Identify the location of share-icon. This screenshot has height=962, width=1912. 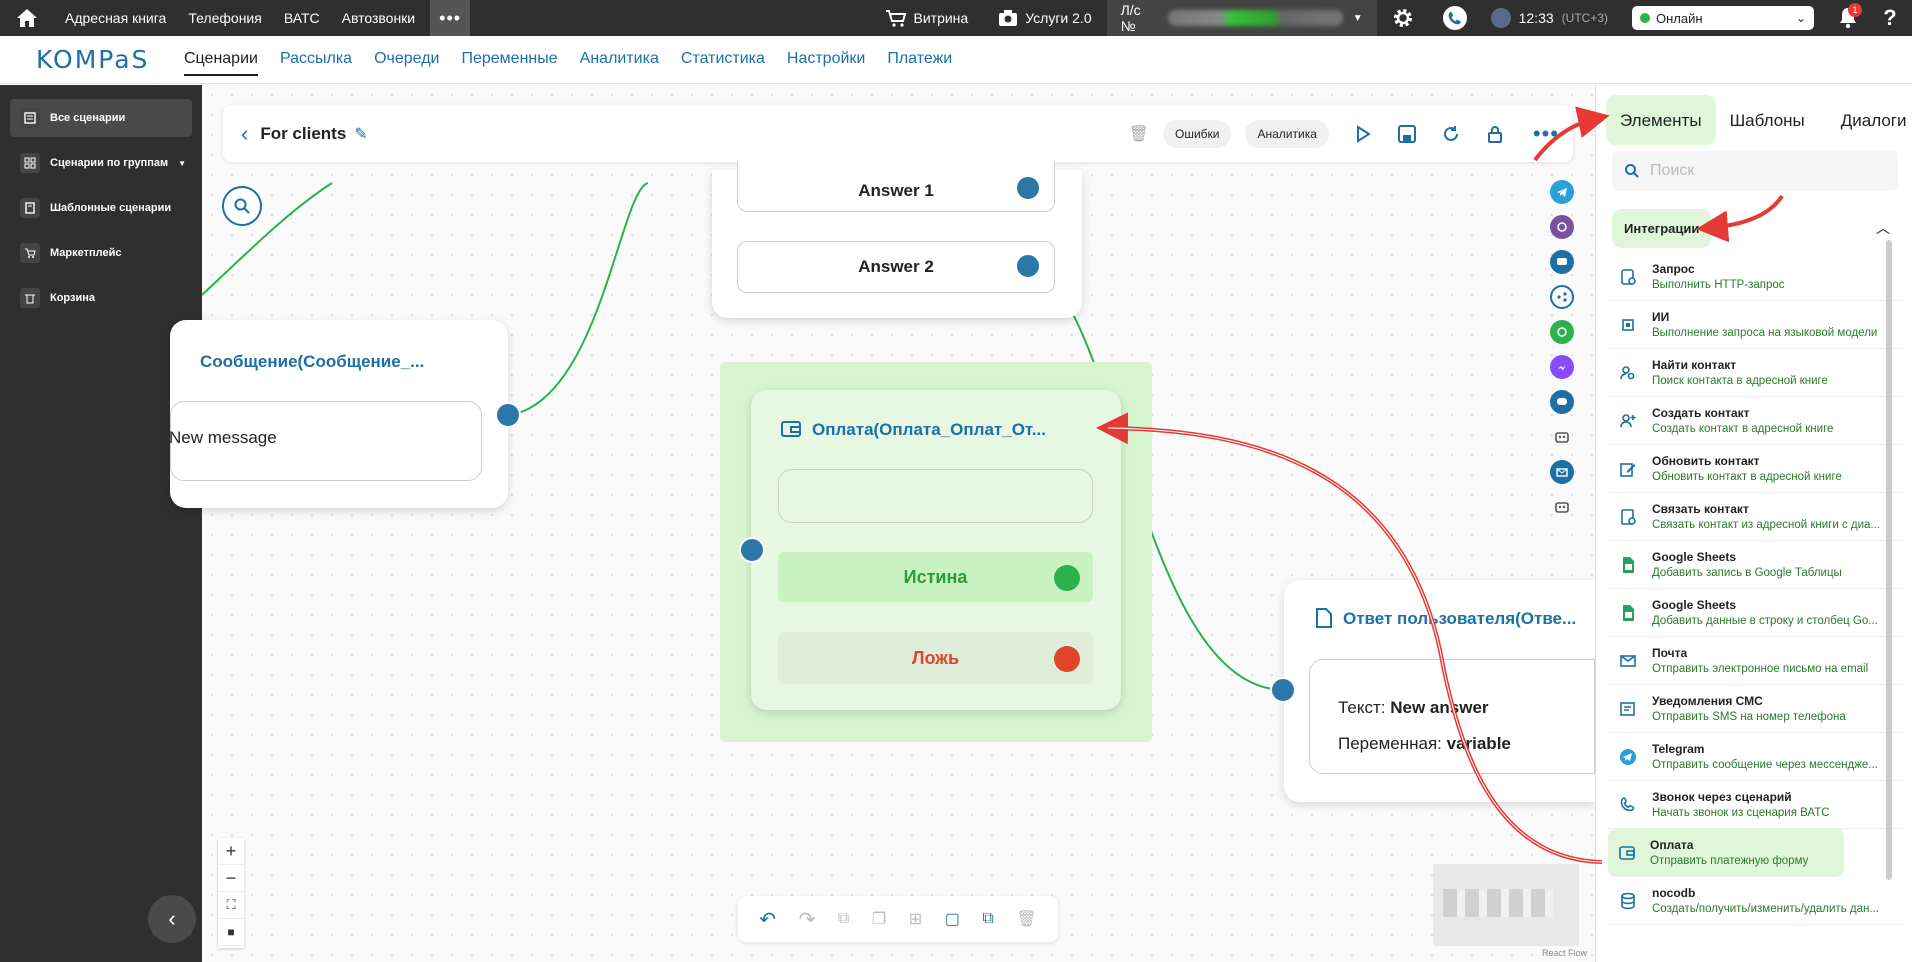
(1562, 297).